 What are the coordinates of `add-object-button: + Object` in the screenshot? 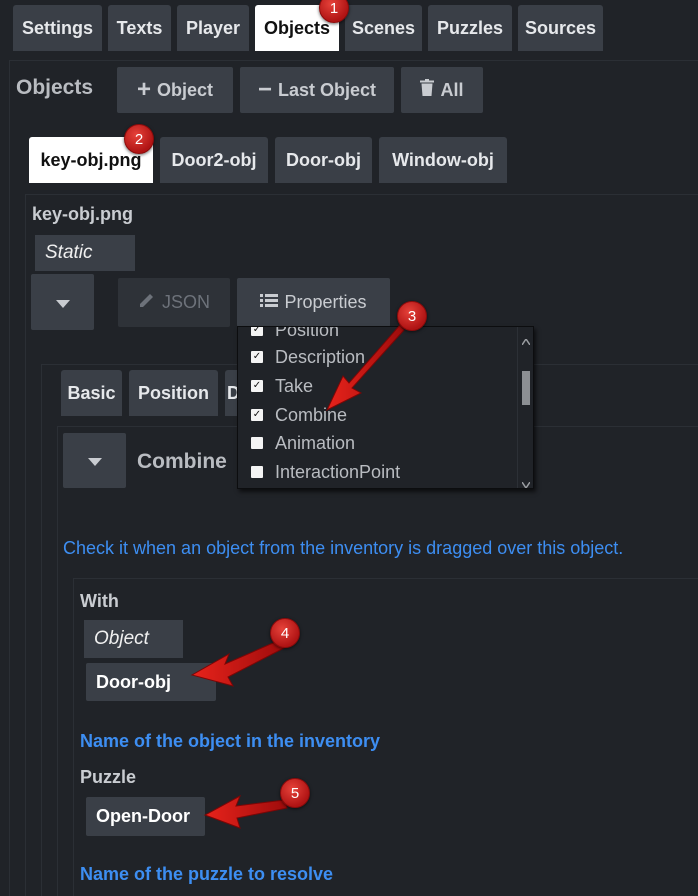 It's located at (175, 90).